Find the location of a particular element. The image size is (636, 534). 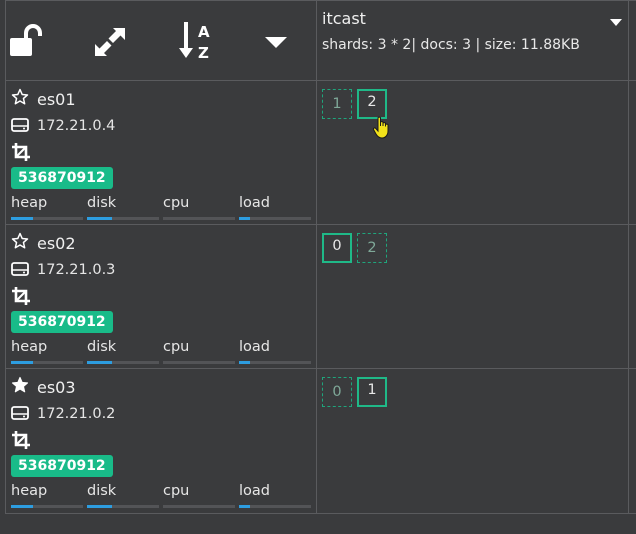

node-name: es03 is located at coordinates (56, 387).